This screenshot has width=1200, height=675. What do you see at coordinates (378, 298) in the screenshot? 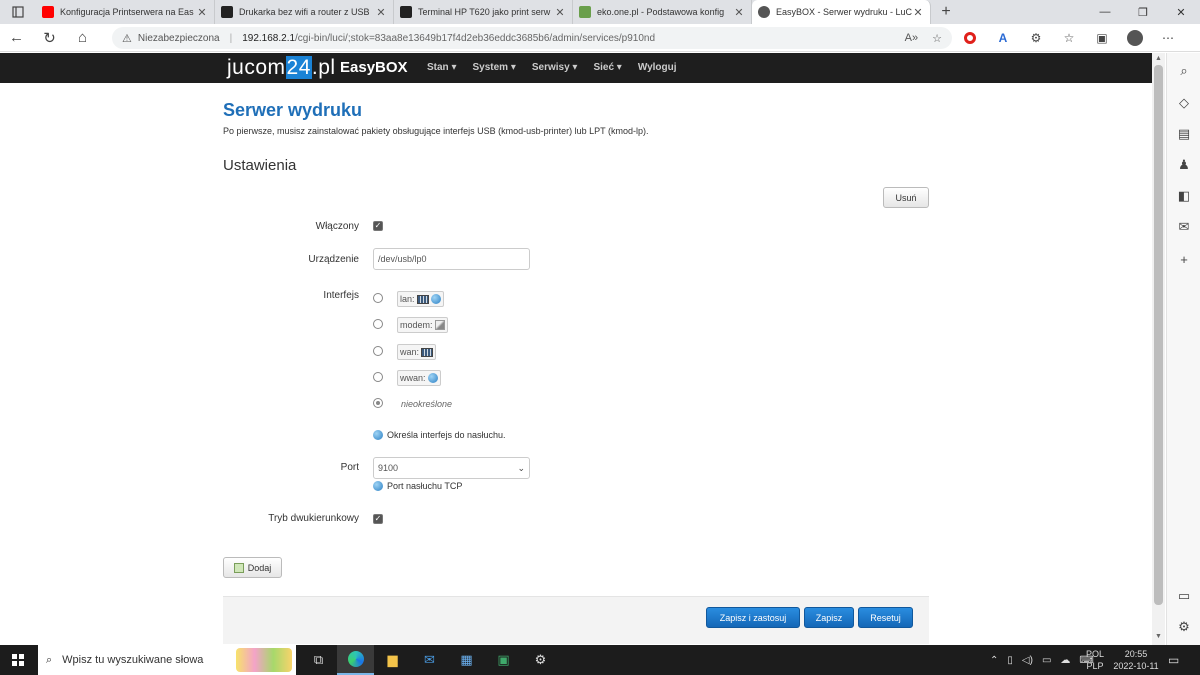
I see `interface-radio-lan` at bounding box center [378, 298].